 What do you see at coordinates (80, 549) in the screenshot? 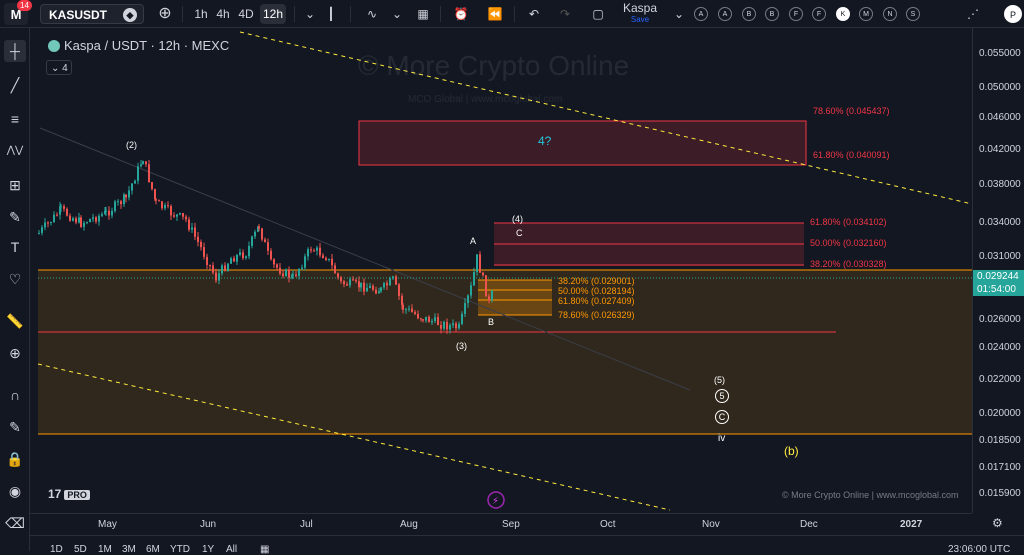
I see `range-5d: 5D` at bounding box center [80, 549].